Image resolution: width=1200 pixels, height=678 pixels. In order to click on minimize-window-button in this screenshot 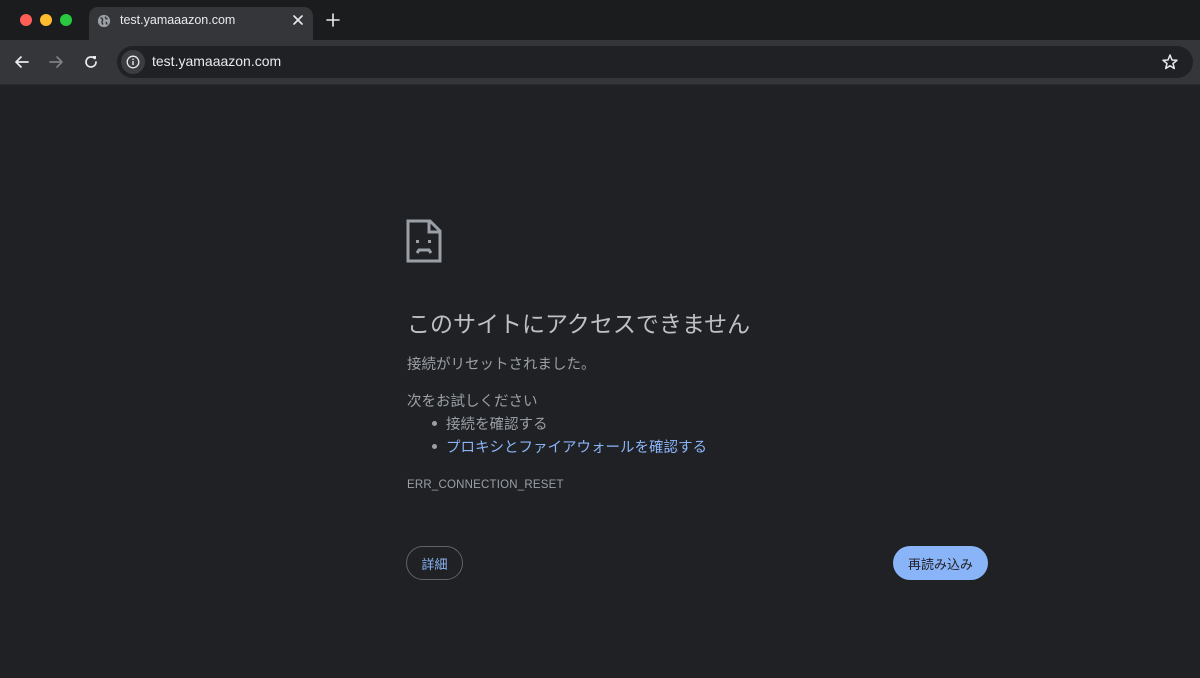, I will do `click(46, 20)`.